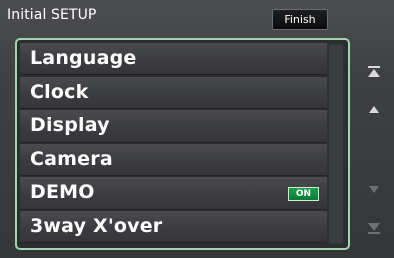  What do you see at coordinates (174, 92) in the screenshot?
I see `menu-item-clock: Clock` at bounding box center [174, 92].